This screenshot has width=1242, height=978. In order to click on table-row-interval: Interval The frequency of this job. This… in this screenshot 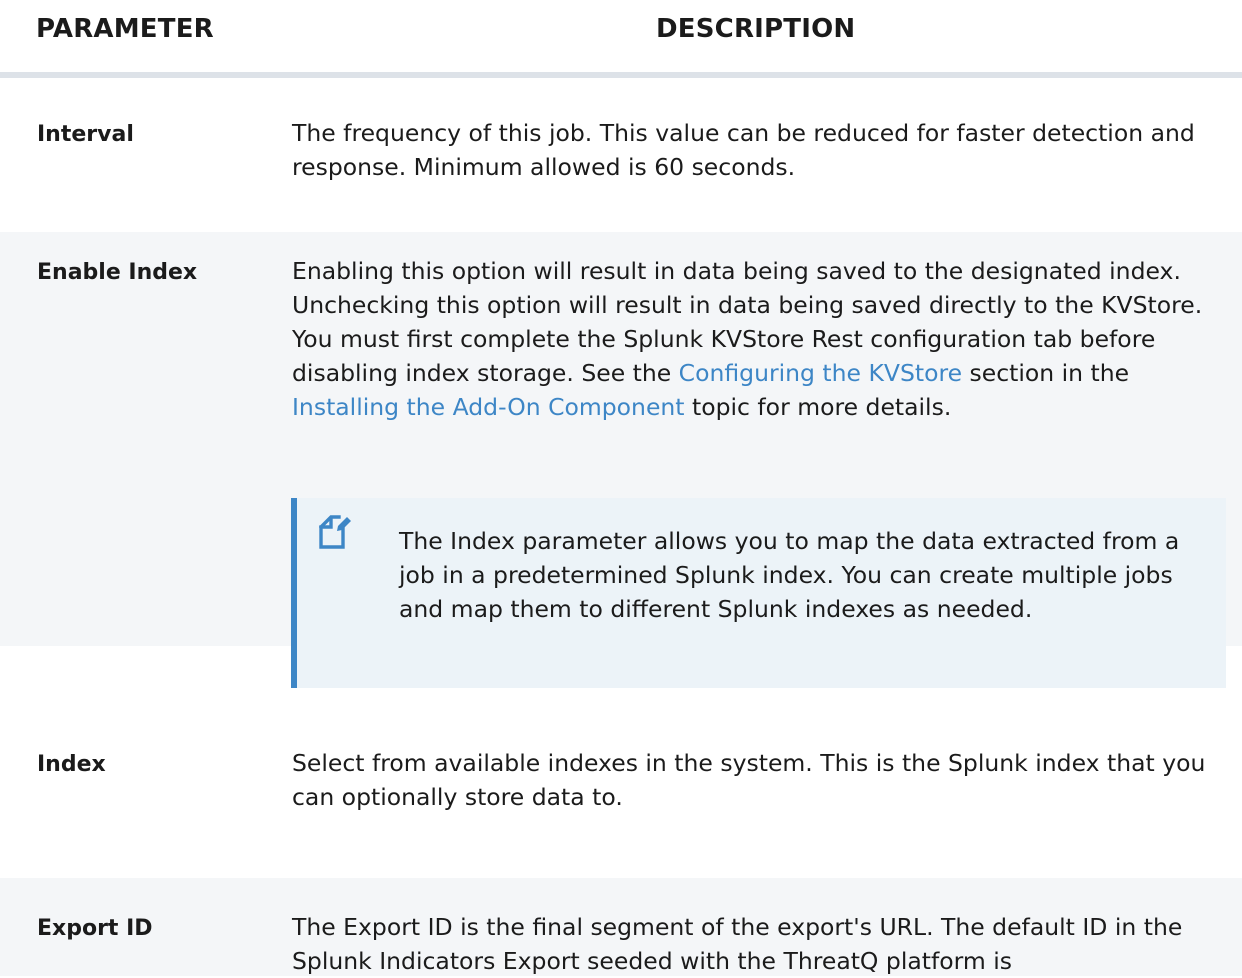, I will do `click(621, 129)`.